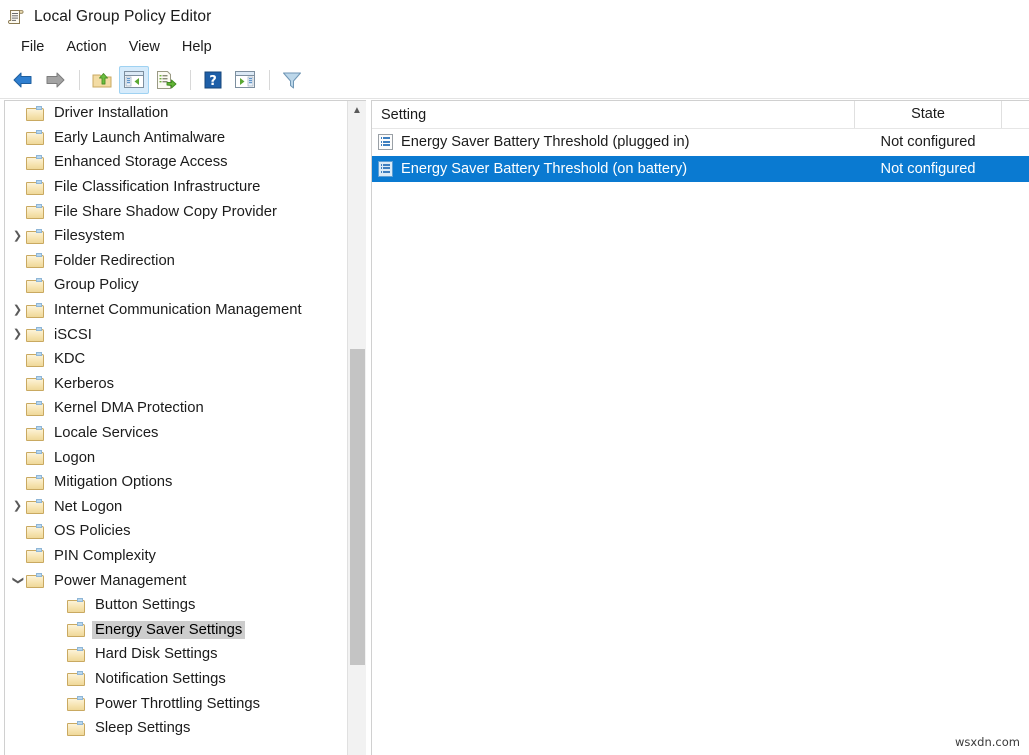 This screenshot has width=1029, height=755. I want to click on tree-item-sleep-settings: Sleep Settings, so click(175, 728).